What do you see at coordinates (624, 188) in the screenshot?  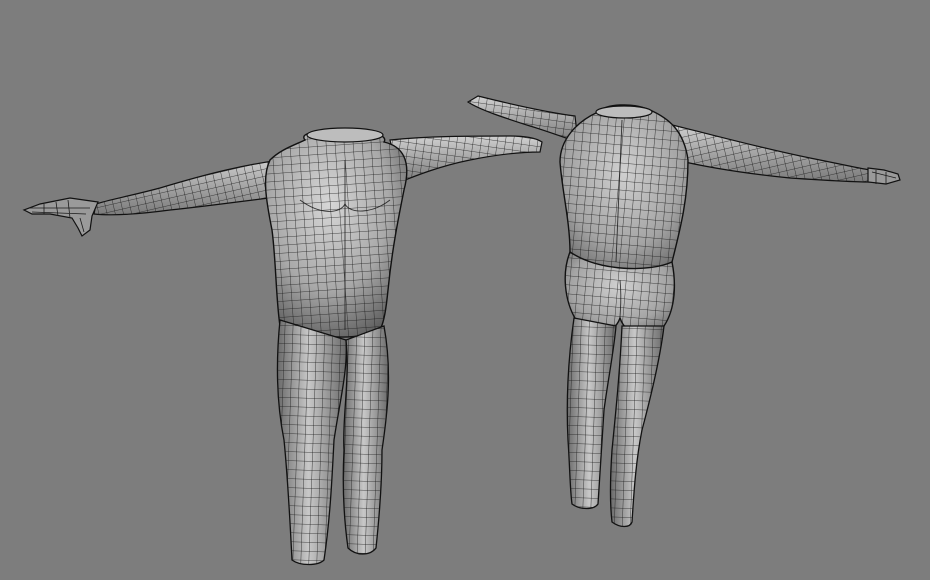 I see `back-torso` at bounding box center [624, 188].